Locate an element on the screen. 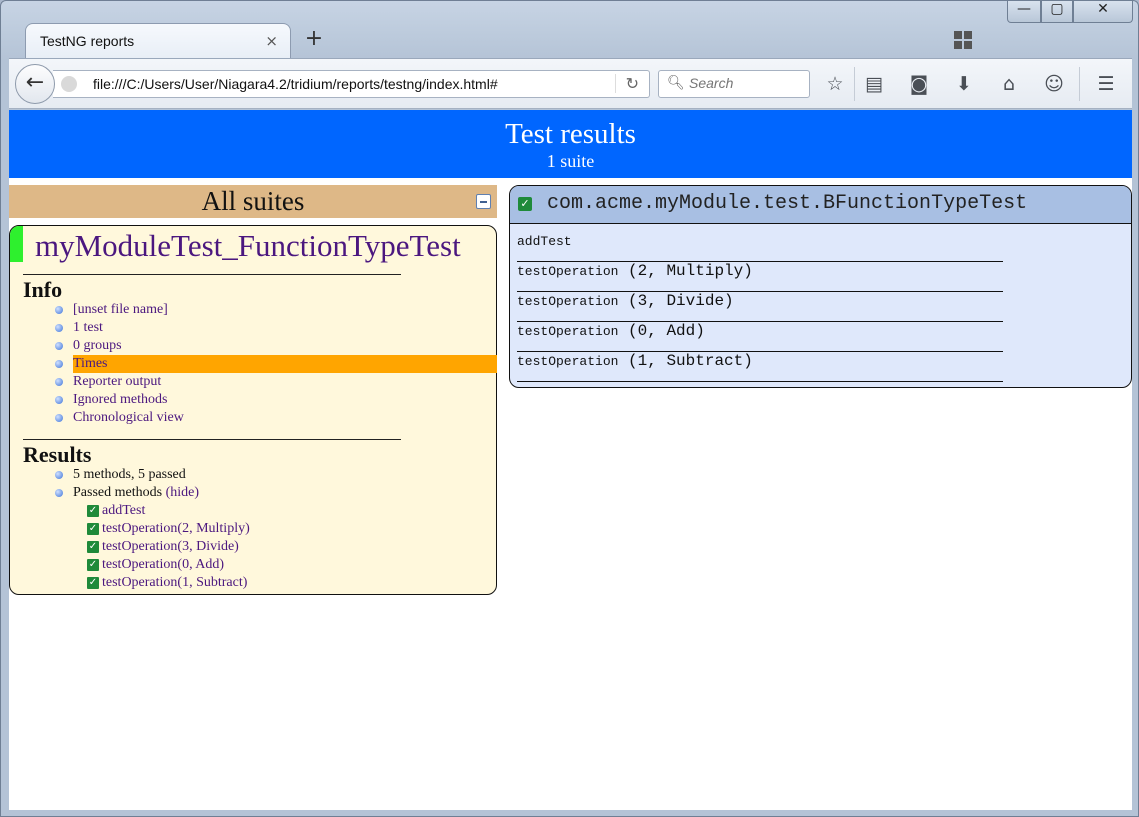 The image size is (1139, 817). report-subtitle: 1 suite is located at coordinates (570, 161).